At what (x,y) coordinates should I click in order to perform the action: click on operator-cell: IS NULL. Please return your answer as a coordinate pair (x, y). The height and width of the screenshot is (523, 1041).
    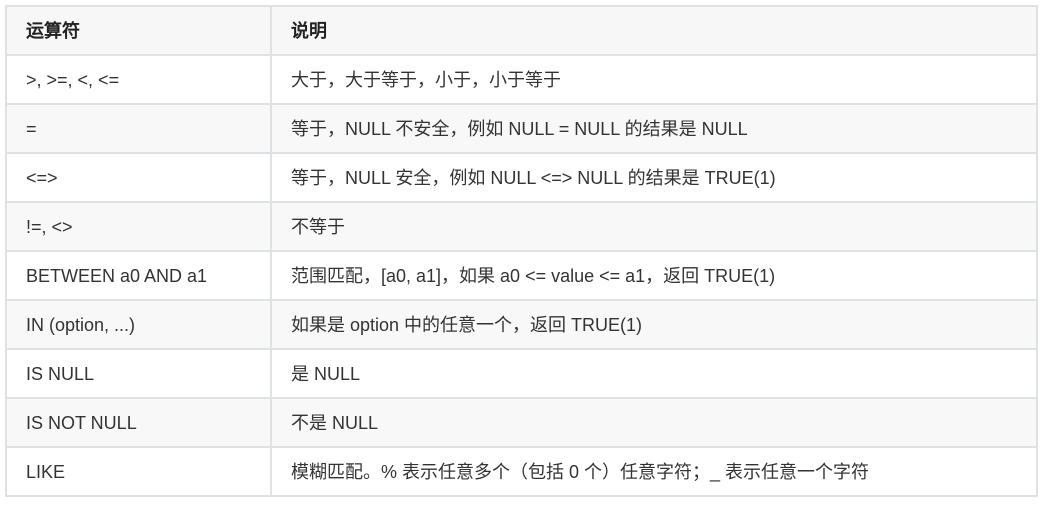
    Looking at the image, I should click on (138, 373).